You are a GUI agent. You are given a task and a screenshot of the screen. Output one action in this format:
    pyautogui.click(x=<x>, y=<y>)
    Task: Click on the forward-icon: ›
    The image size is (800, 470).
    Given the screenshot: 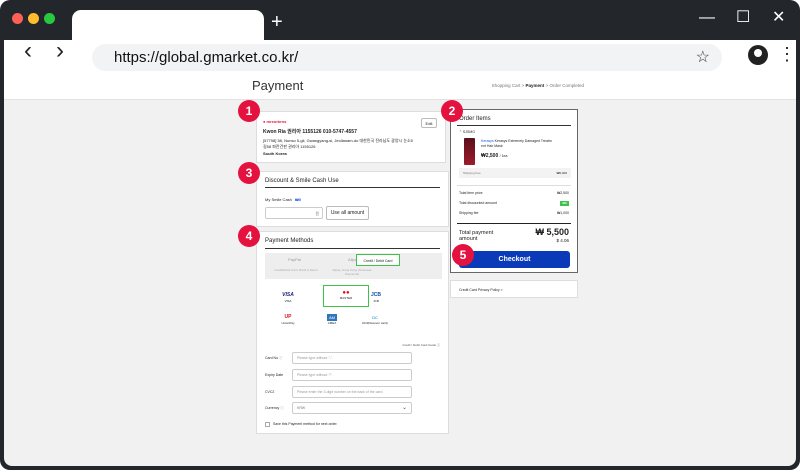 What is the action you would take?
    pyautogui.click(x=60, y=51)
    